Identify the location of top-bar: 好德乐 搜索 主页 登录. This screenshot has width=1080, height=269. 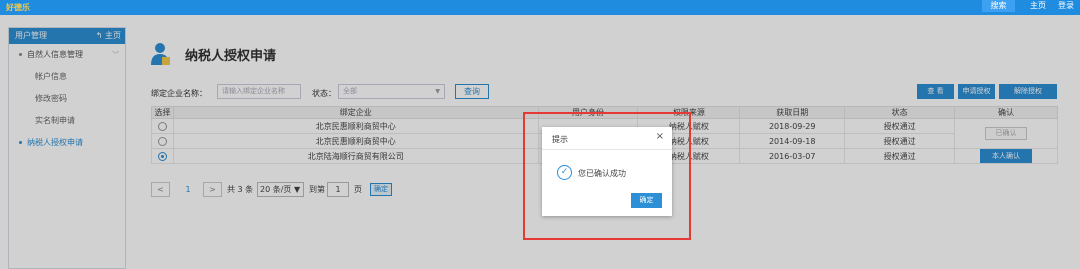
(540, 7).